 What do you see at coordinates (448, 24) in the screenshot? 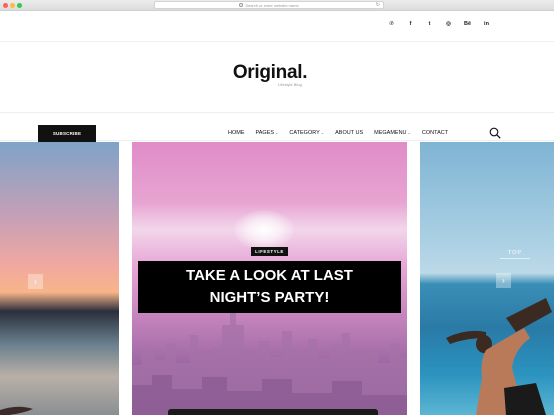
I see `instagram-icon: ◎` at bounding box center [448, 24].